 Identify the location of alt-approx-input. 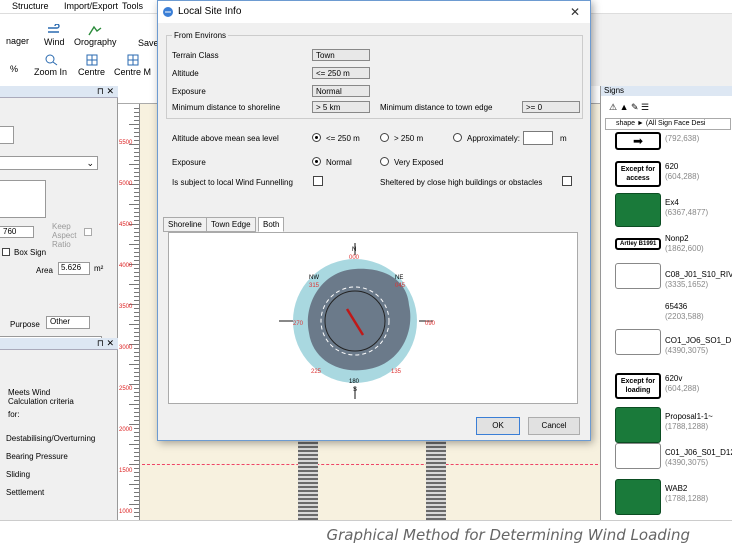
(538, 138).